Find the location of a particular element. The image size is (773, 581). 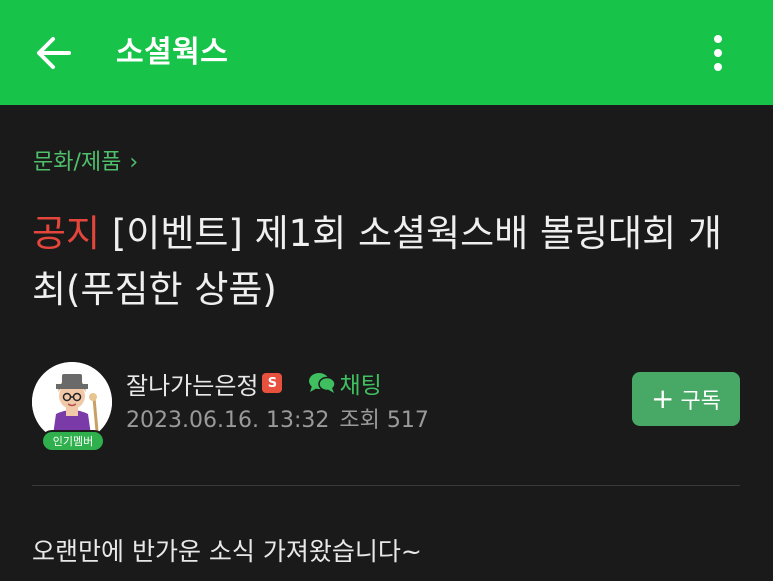

subscribe-label: 구독 is located at coordinates (700, 401).